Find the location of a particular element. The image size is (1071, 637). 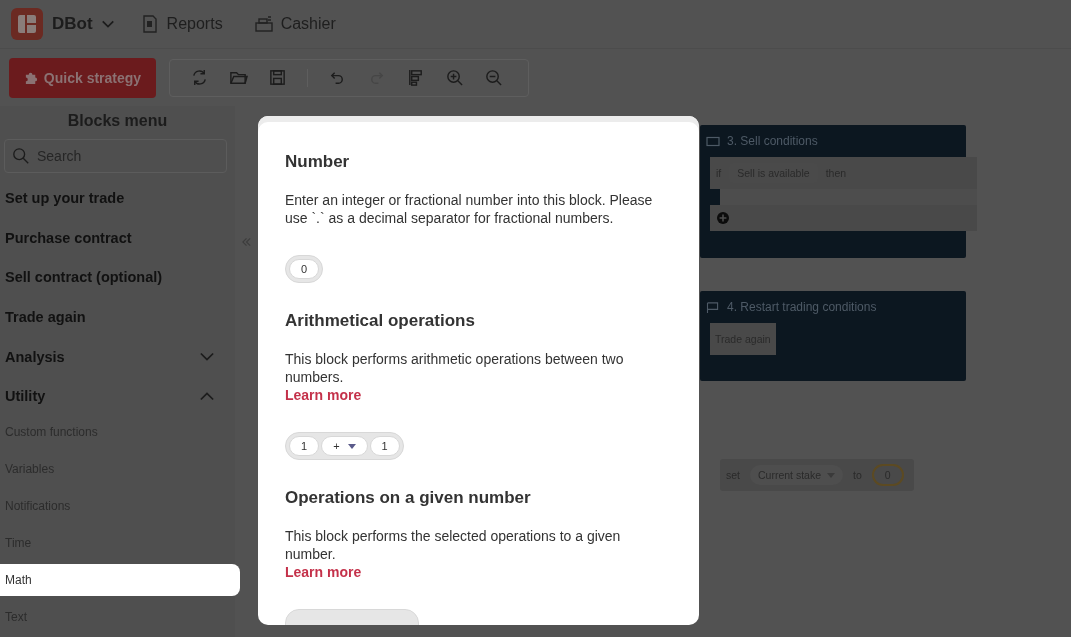

section-description: This block performs the selected operations to a given number. is located at coordinates (453, 545).